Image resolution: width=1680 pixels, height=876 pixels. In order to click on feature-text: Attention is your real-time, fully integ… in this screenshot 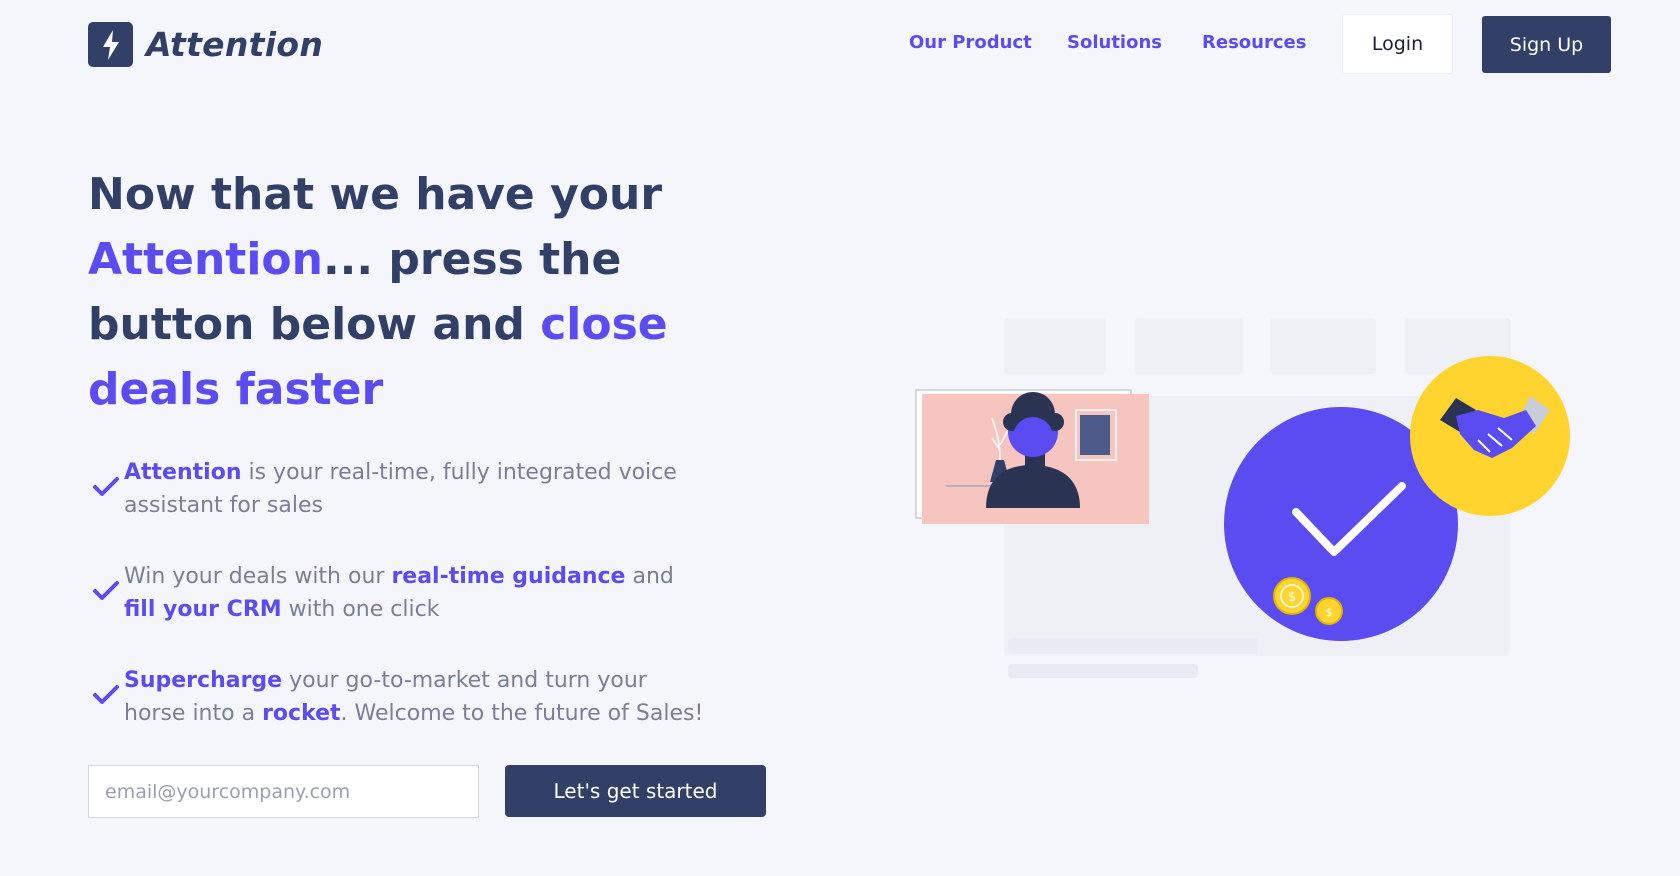, I will do `click(416, 489)`.